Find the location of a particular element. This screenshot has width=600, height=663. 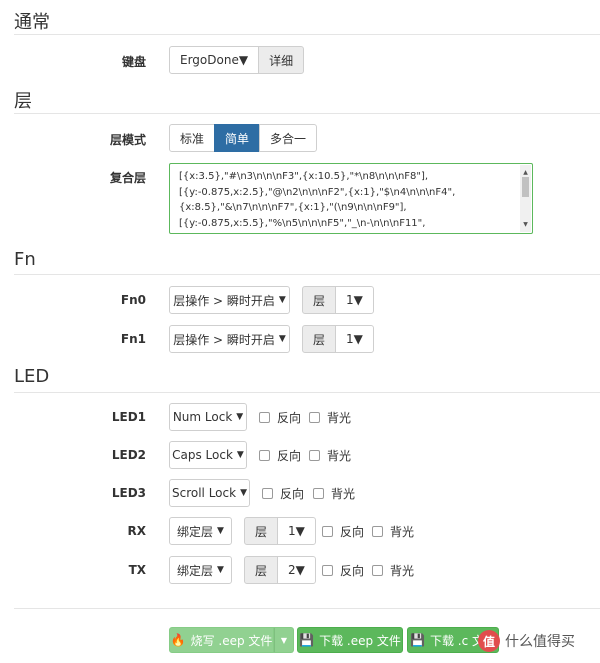

keyboard-select: ErgoDone ▼ is located at coordinates (214, 60).